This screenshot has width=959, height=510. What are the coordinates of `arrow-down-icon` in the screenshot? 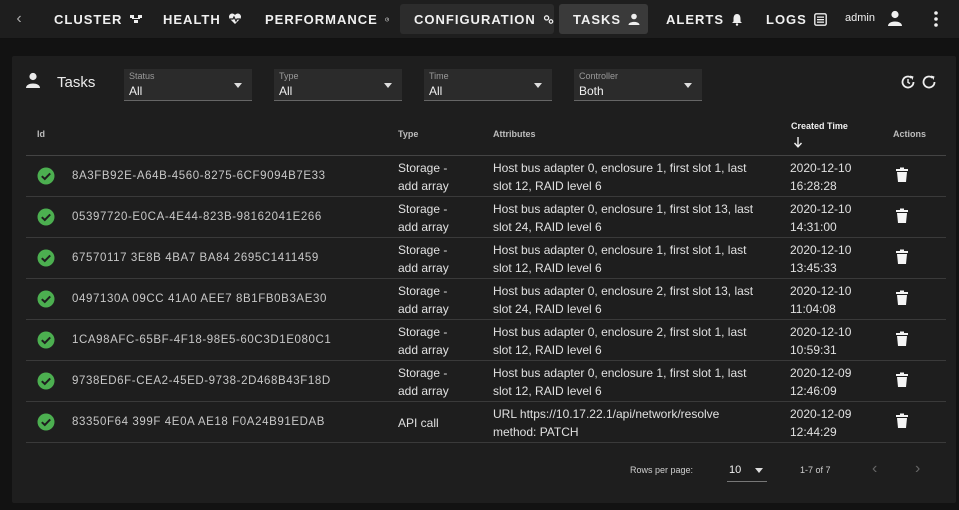 It's located at (798, 142).